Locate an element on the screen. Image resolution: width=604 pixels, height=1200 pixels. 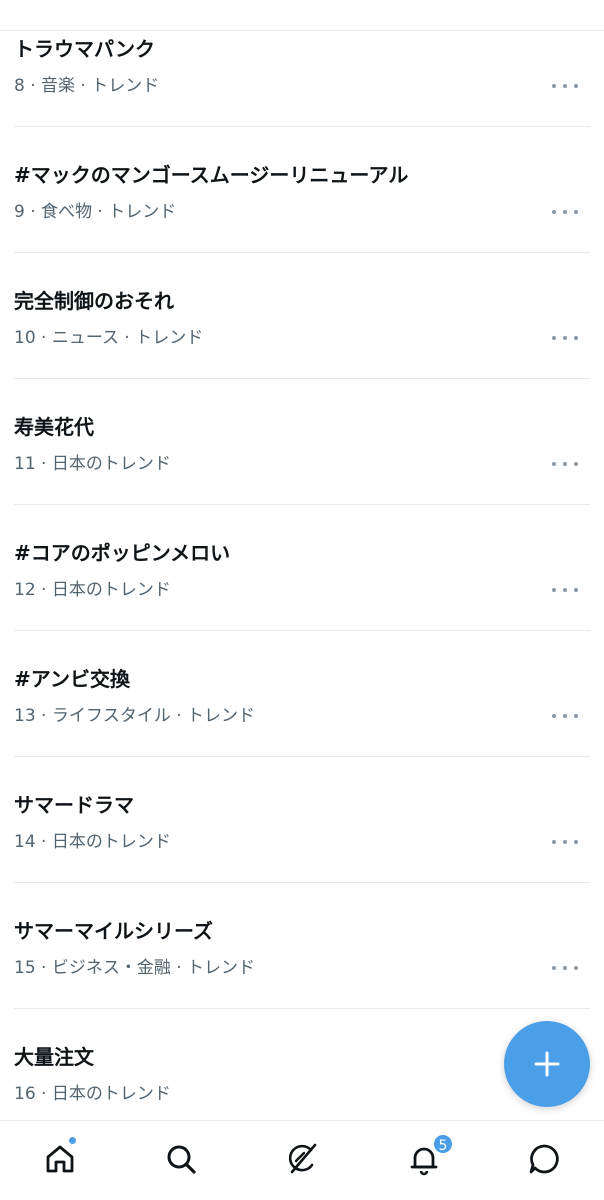
trend-title: サマードラマ is located at coordinates (74, 805).